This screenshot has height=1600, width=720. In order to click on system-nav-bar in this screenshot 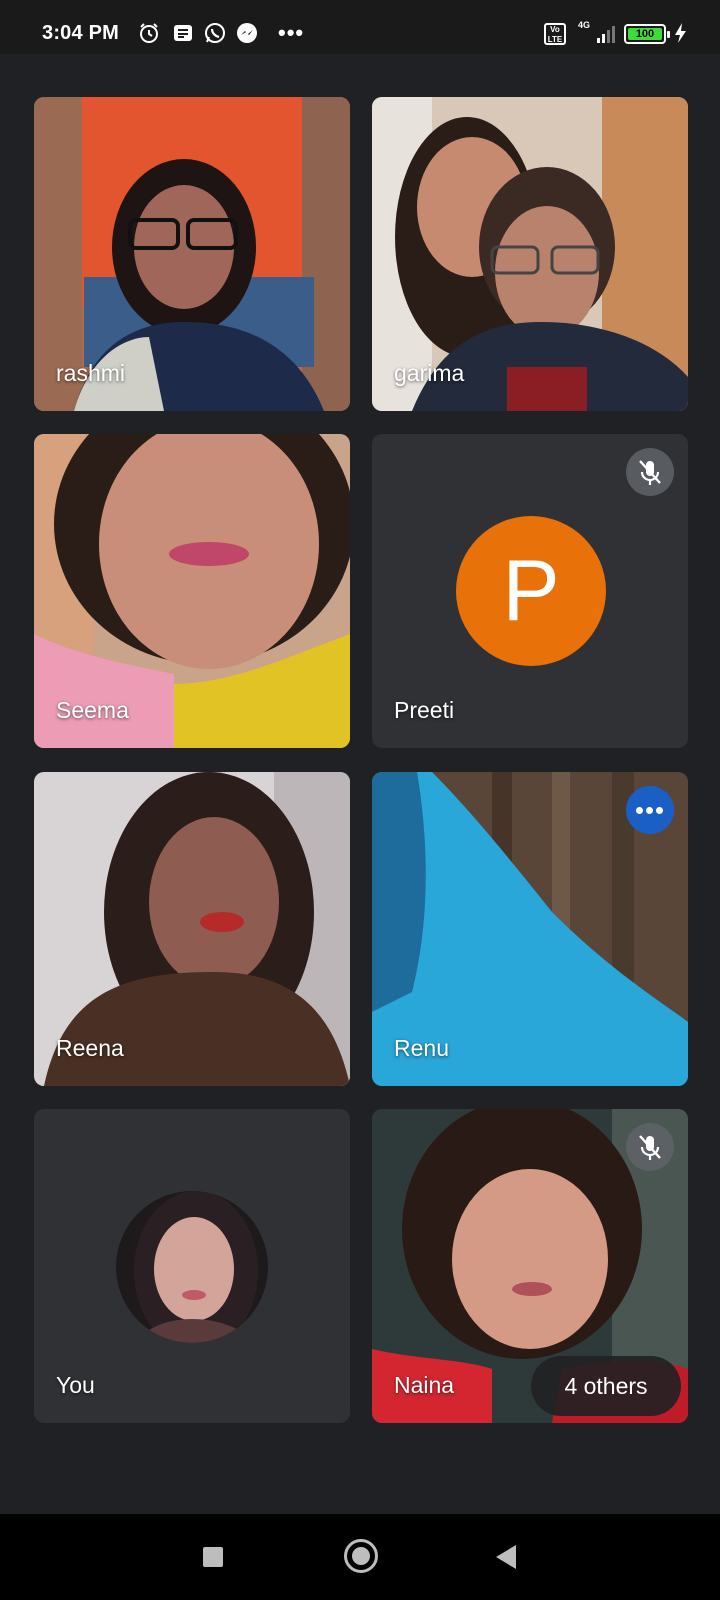, I will do `click(360, 1557)`.